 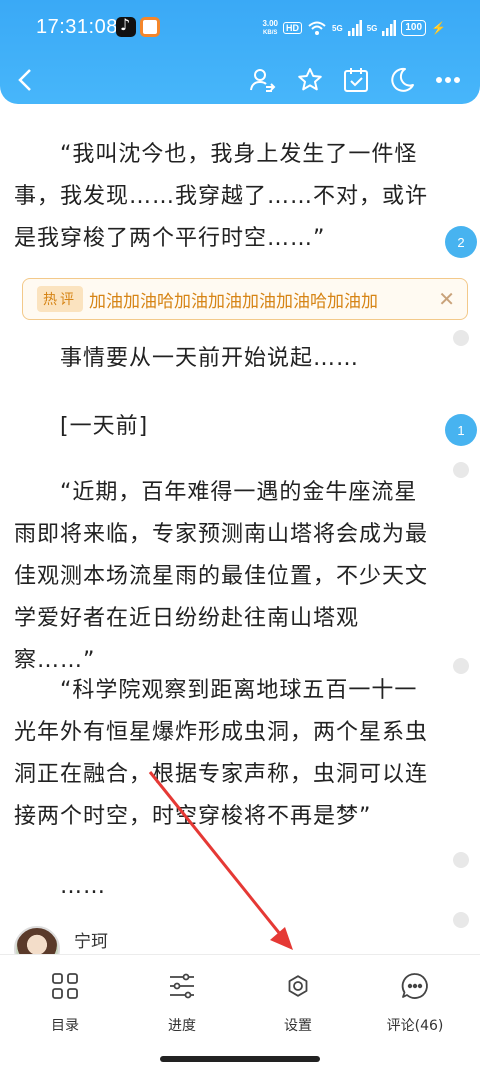 What do you see at coordinates (415, 1026) in the screenshot?
I see `nav-label: 评论(46)` at bounding box center [415, 1026].